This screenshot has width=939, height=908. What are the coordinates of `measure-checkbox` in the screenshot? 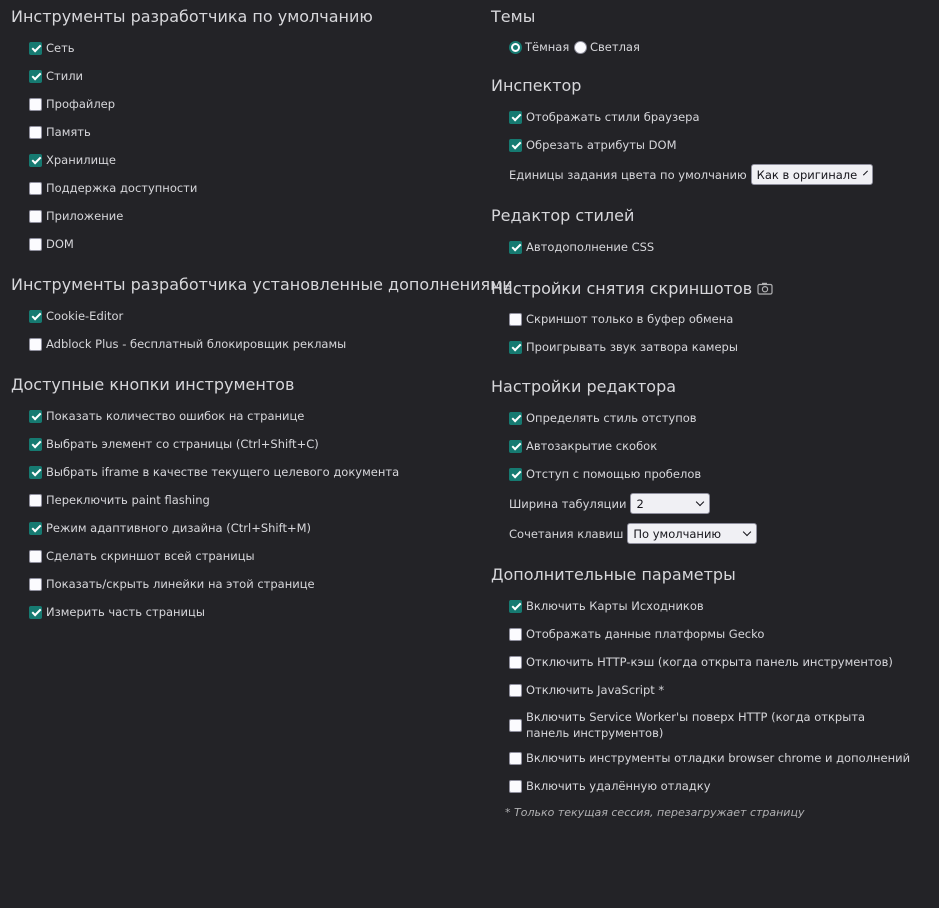 It's located at (35, 612).